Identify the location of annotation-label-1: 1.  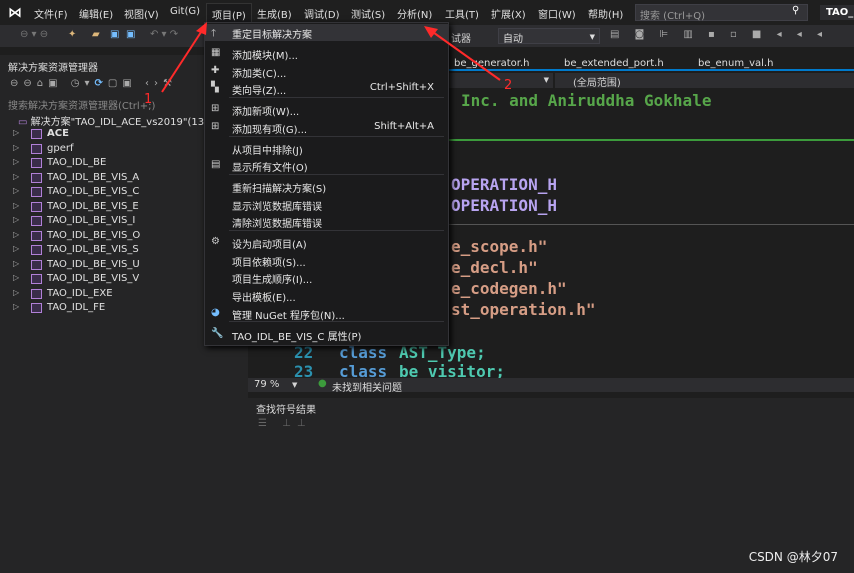
(148, 99).